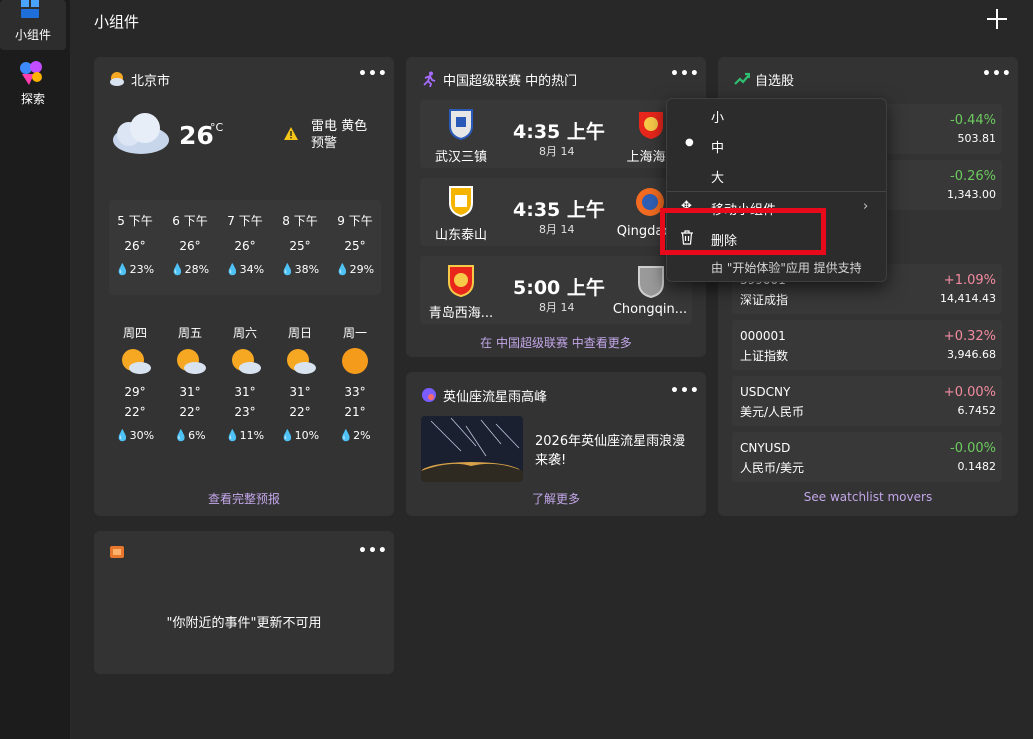 The height and width of the screenshot is (739, 1033). What do you see at coordinates (460, 235) in the screenshot?
I see `match-home-team: 山东泰山` at bounding box center [460, 235].